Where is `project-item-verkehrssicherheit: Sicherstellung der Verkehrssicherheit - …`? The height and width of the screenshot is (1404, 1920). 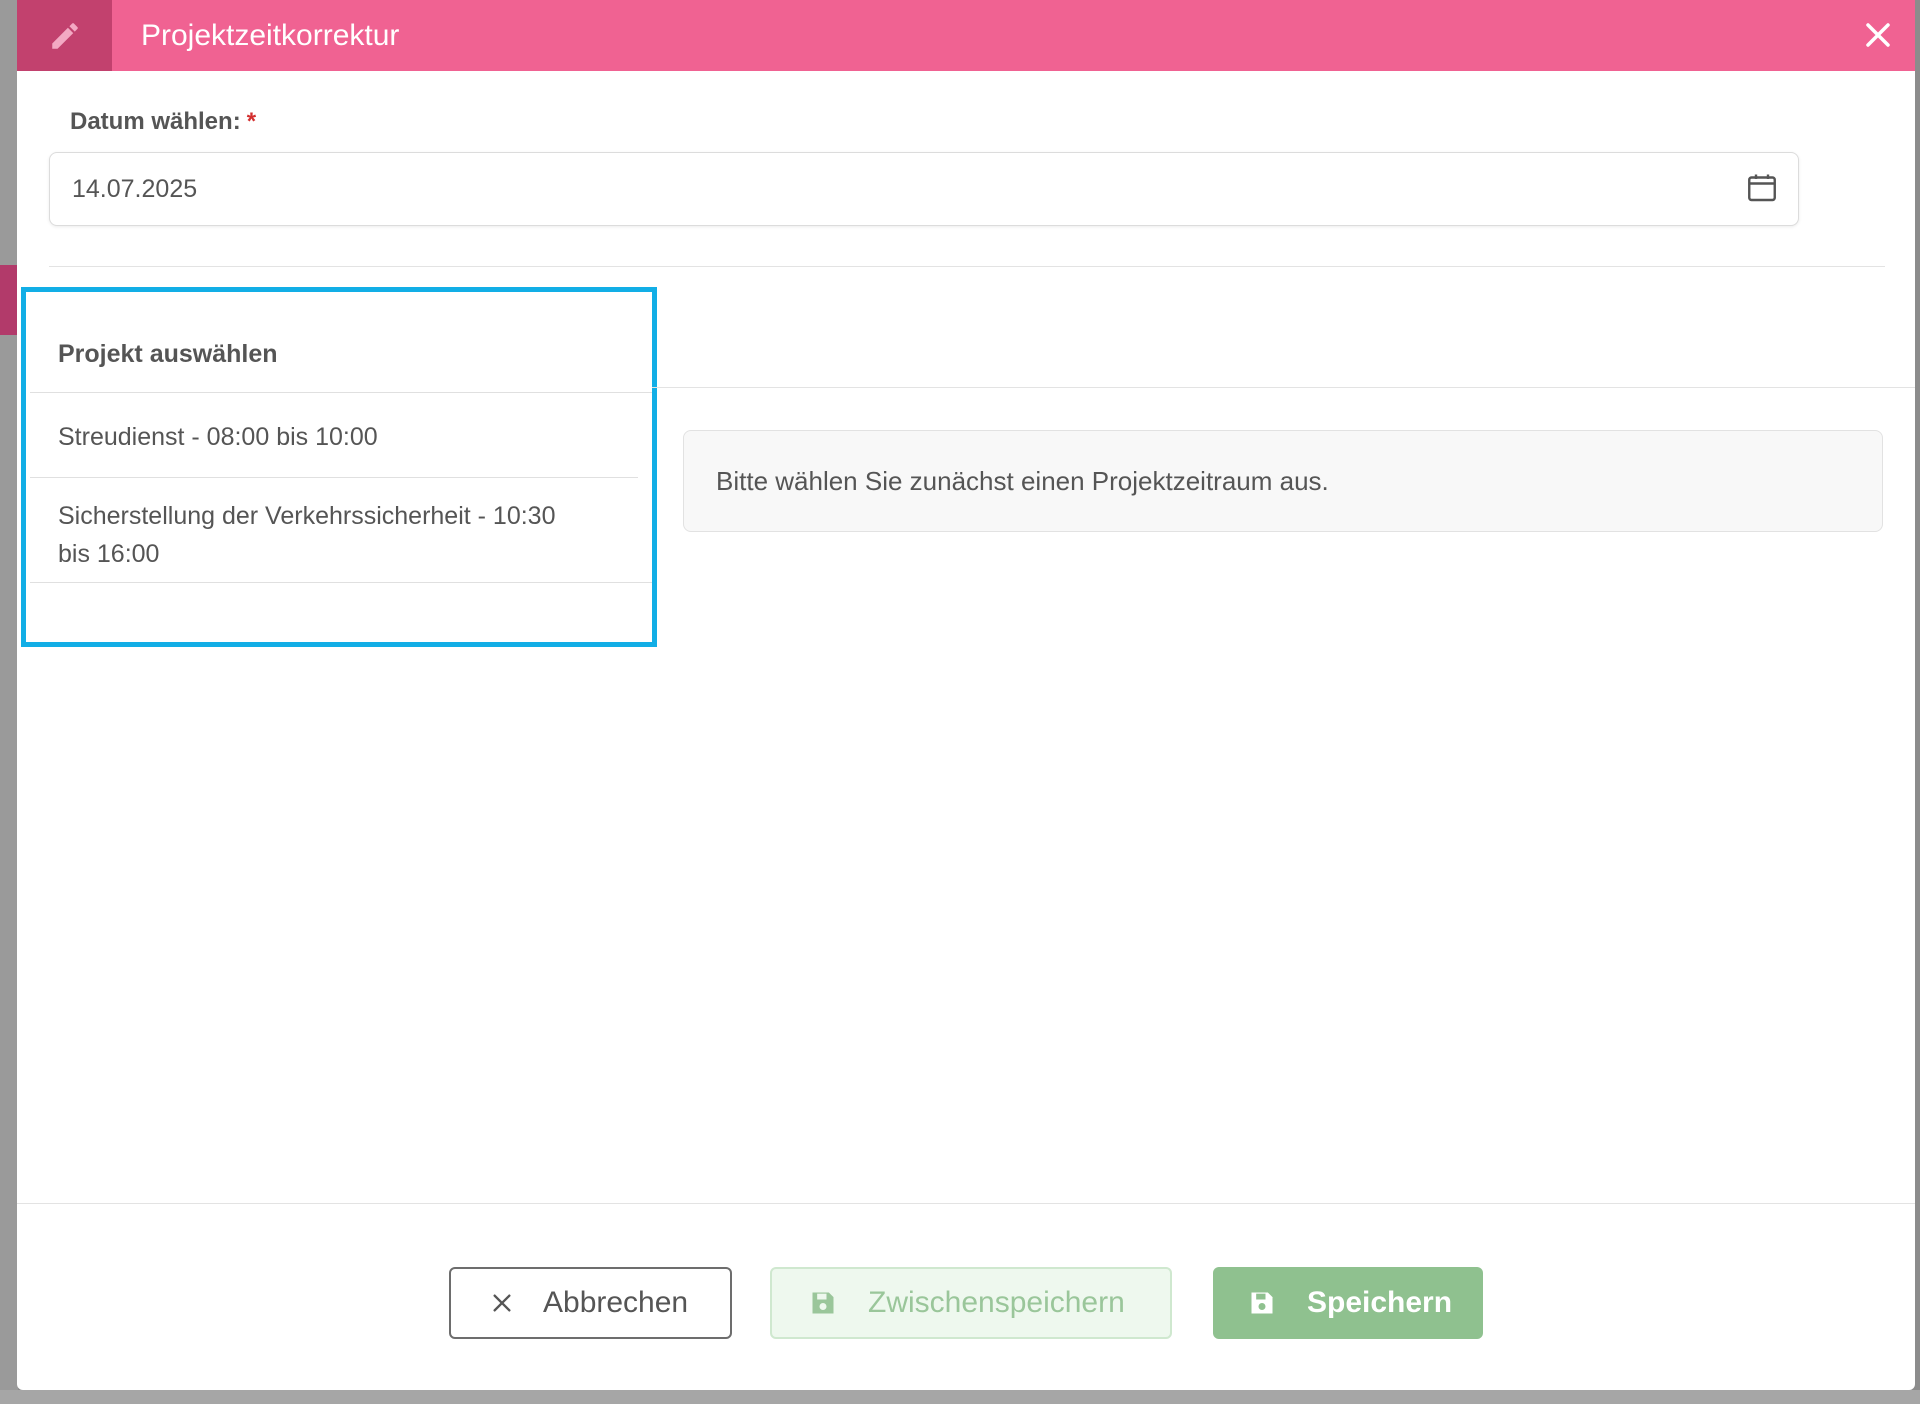
project-item-verkehrssicherheit: Sicherstellung der Verkehrssicherheit - … is located at coordinates (318, 535).